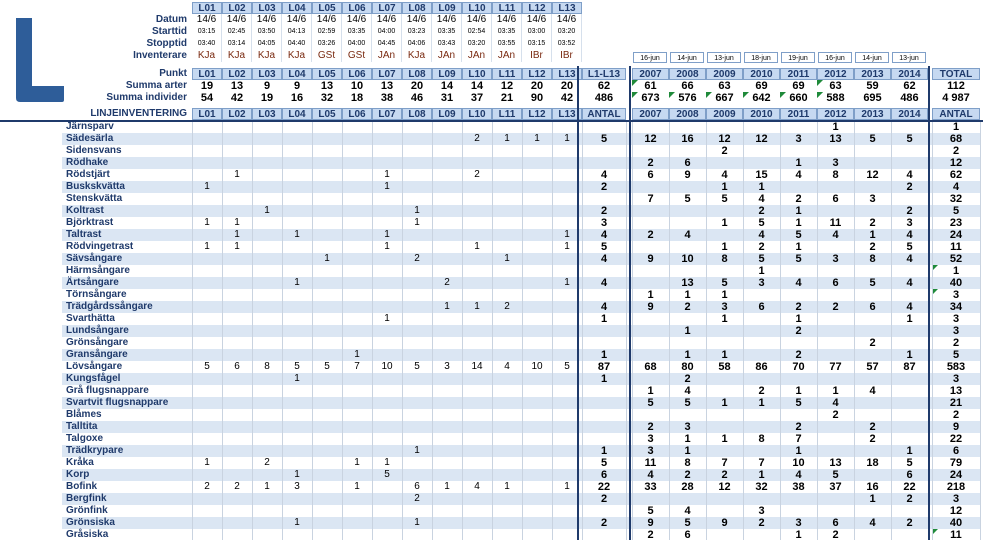 The height and width of the screenshot is (541, 983). I want to click on starttid-cell: 02:45, so click(237, 32).